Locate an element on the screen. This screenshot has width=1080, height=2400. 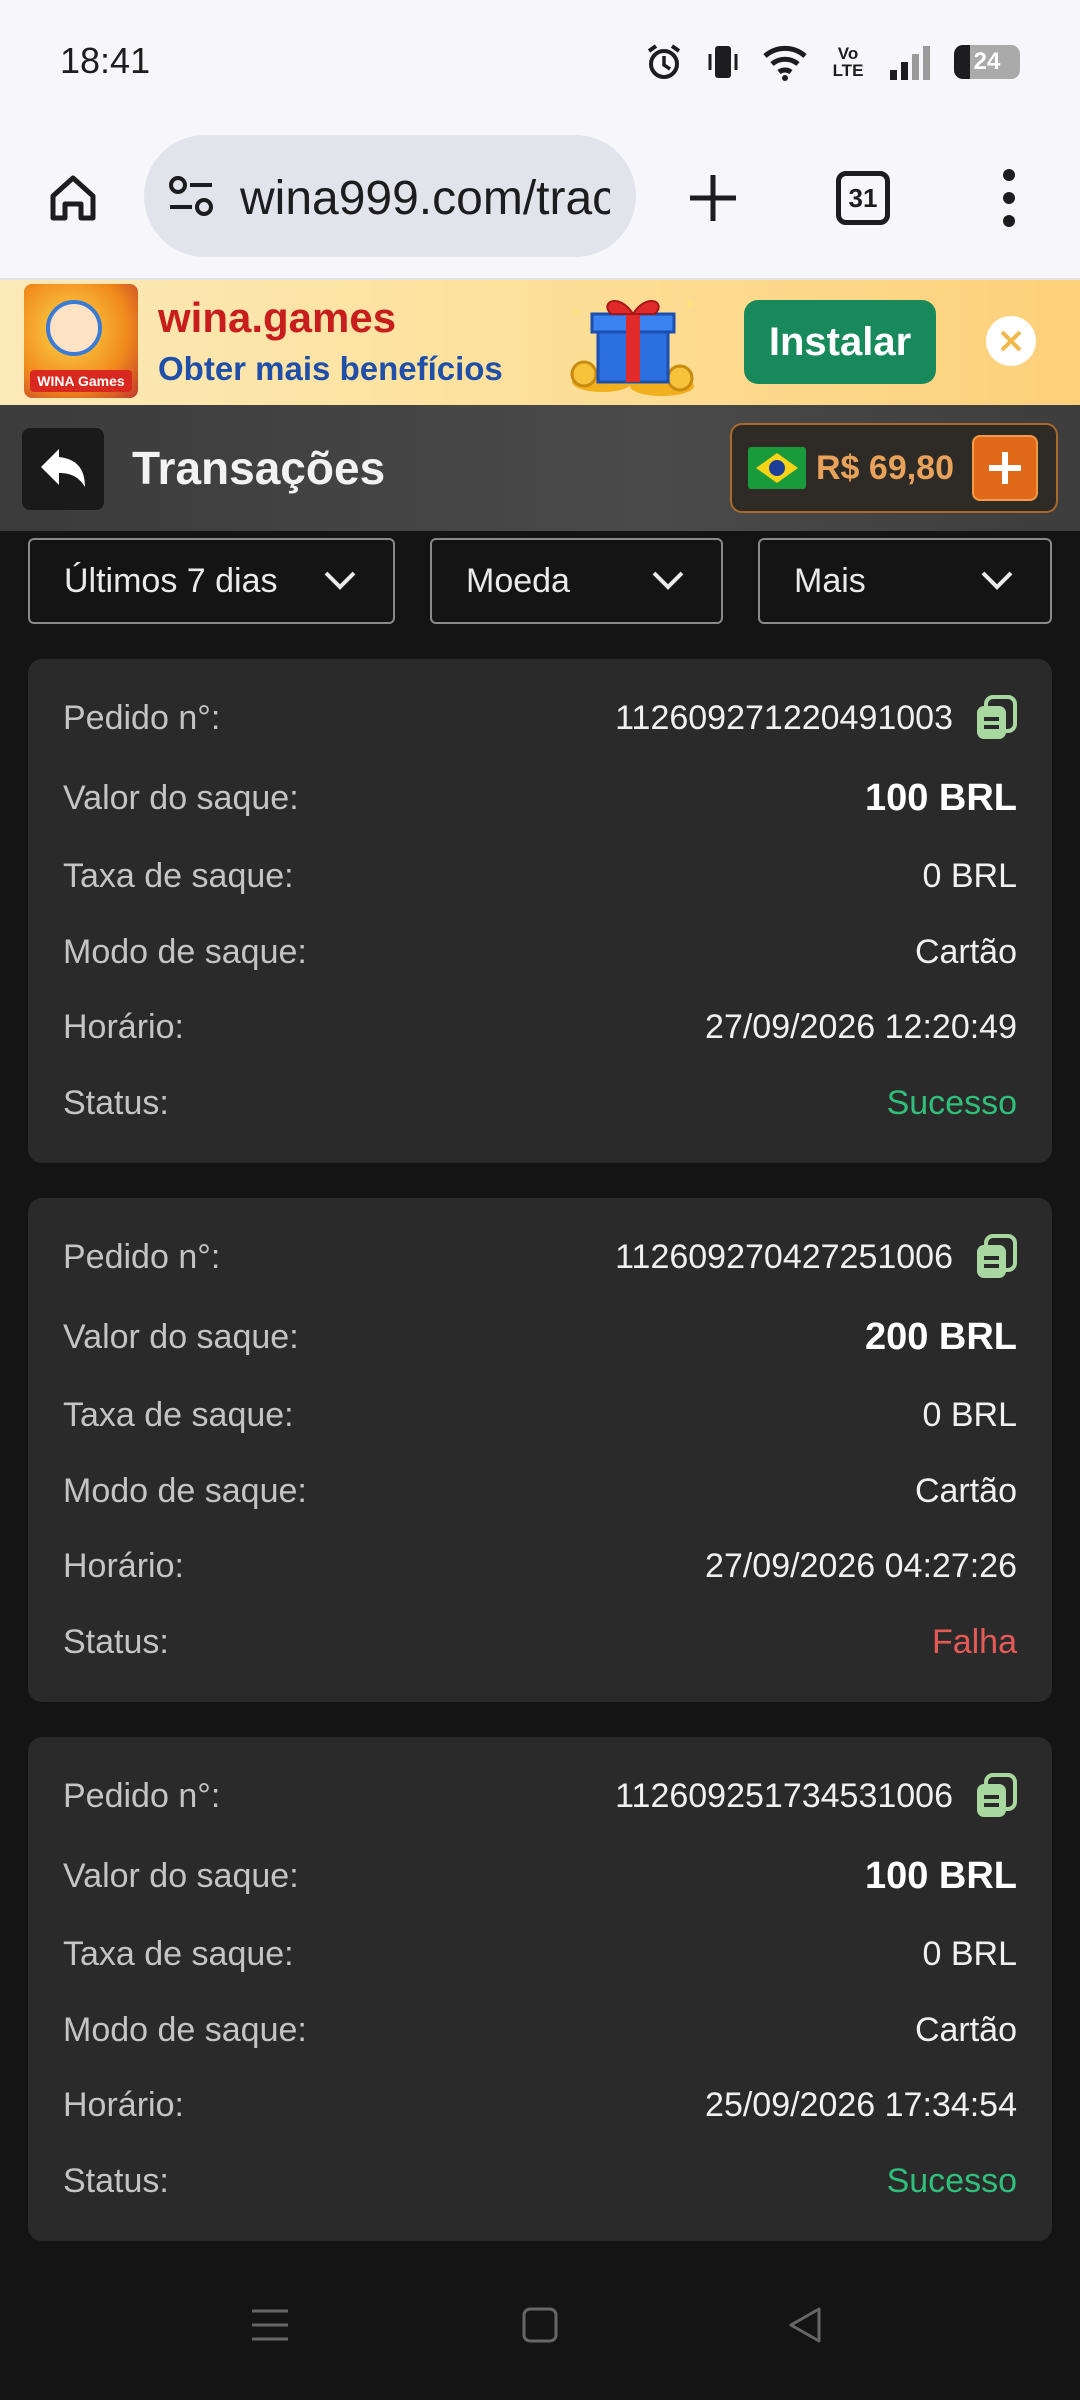
time-row: Horário: 27/09/2026 12:20:49 is located at coordinates (540, 1027).